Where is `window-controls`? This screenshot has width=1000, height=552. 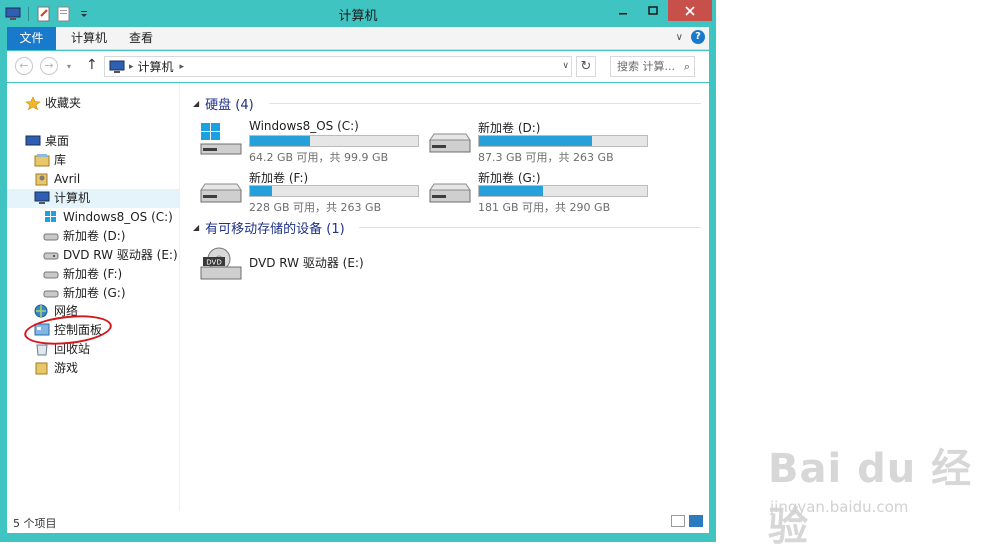 window-controls is located at coordinates (660, 10).